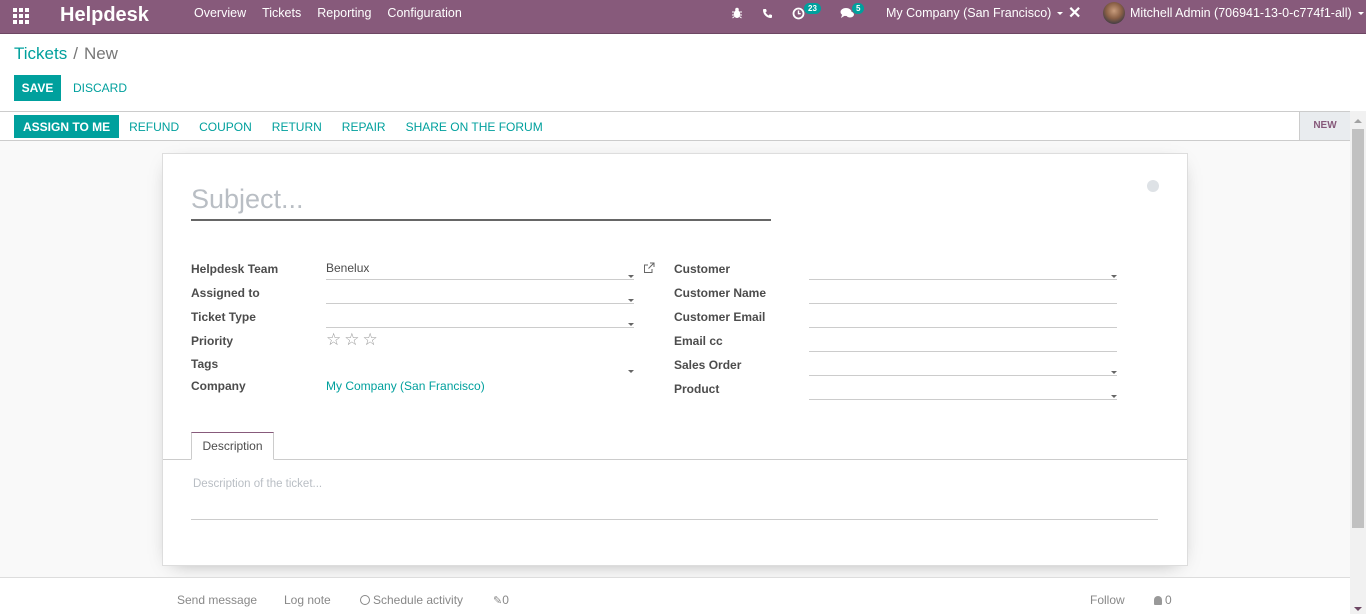 This screenshot has width=1366, height=614. Describe the element at coordinates (220, 13) in the screenshot. I see `menu-overview: Overview` at that location.